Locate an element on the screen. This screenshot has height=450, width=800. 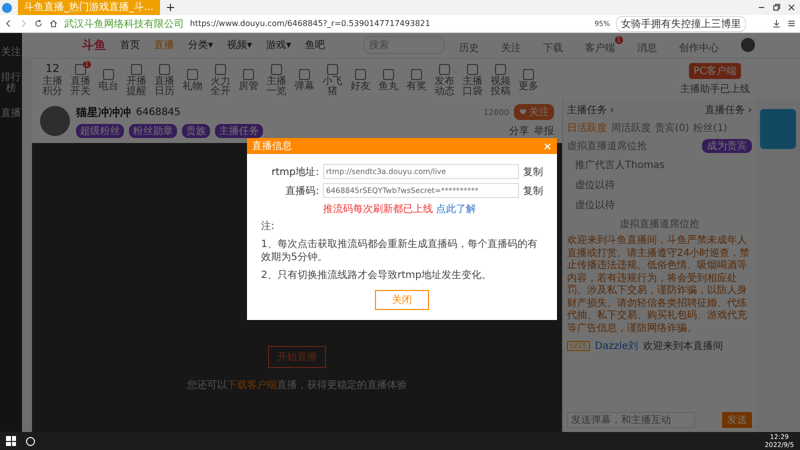
new-tab-icon is located at coordinates (170, 7).